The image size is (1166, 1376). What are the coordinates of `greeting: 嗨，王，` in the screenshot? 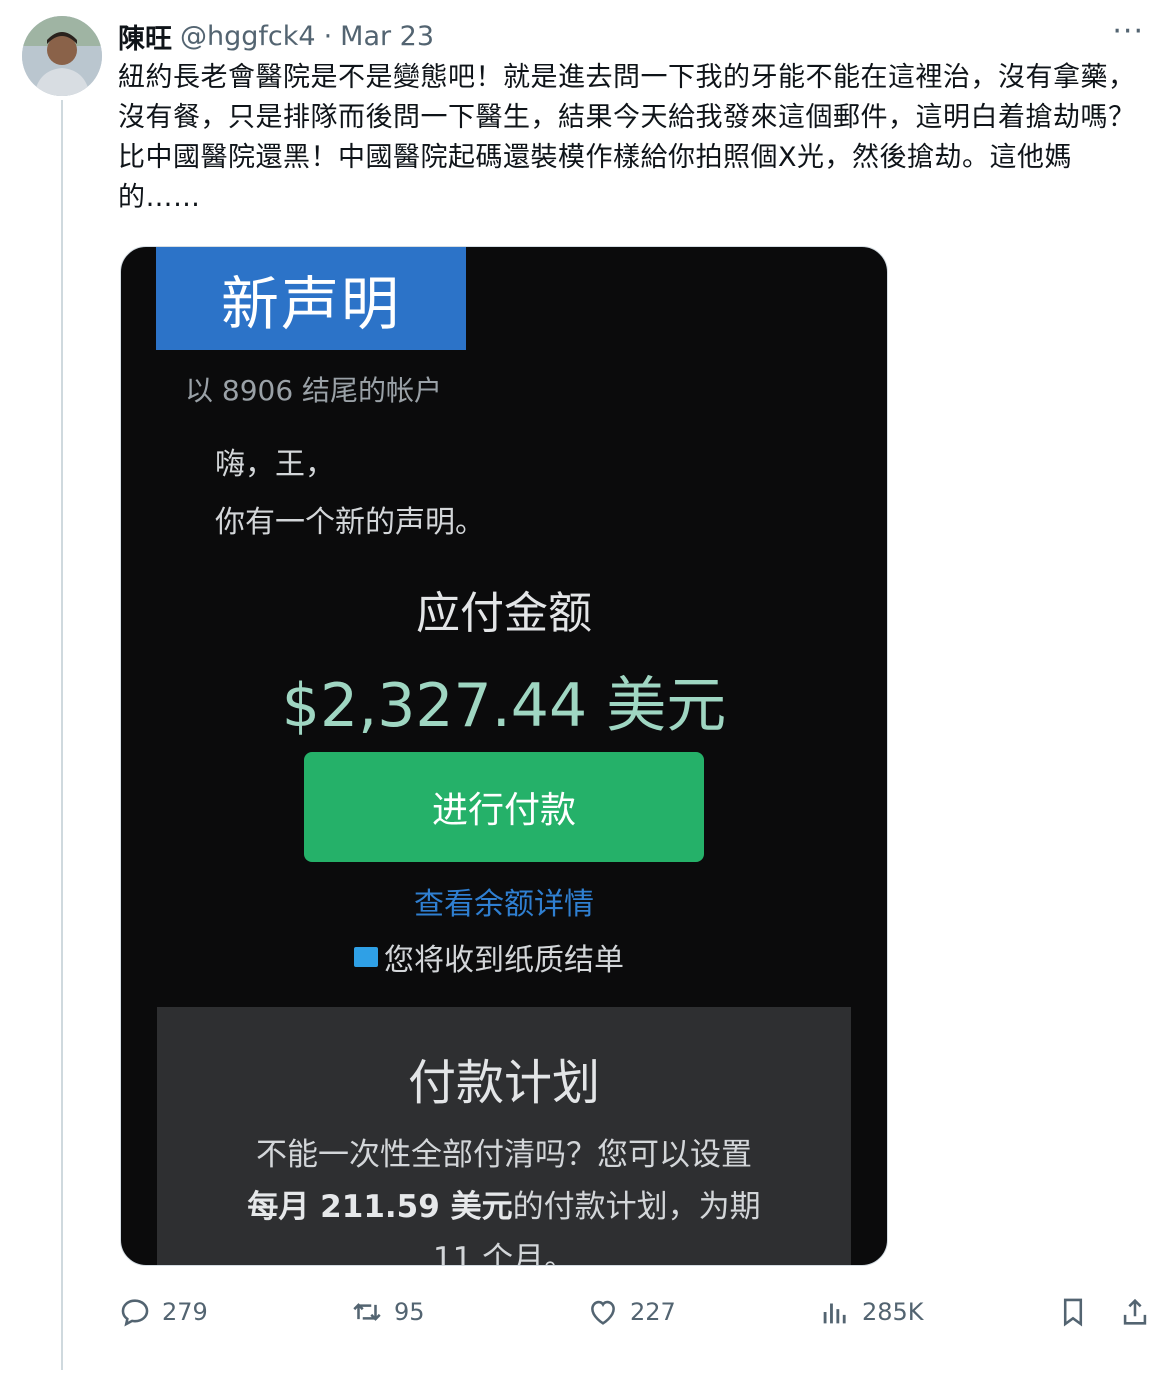 It's located at (275, 464).